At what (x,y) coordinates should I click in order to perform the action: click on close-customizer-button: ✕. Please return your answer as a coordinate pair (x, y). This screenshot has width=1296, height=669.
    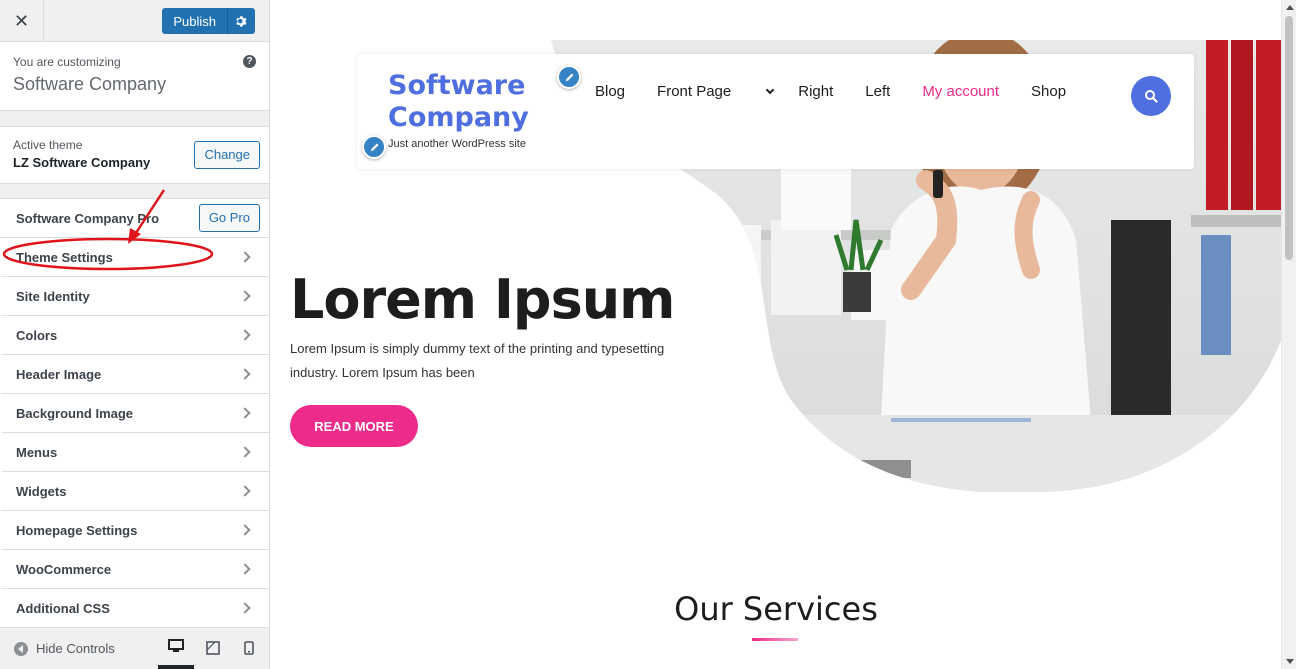
    Looking at the image, I should click on (22, 21).